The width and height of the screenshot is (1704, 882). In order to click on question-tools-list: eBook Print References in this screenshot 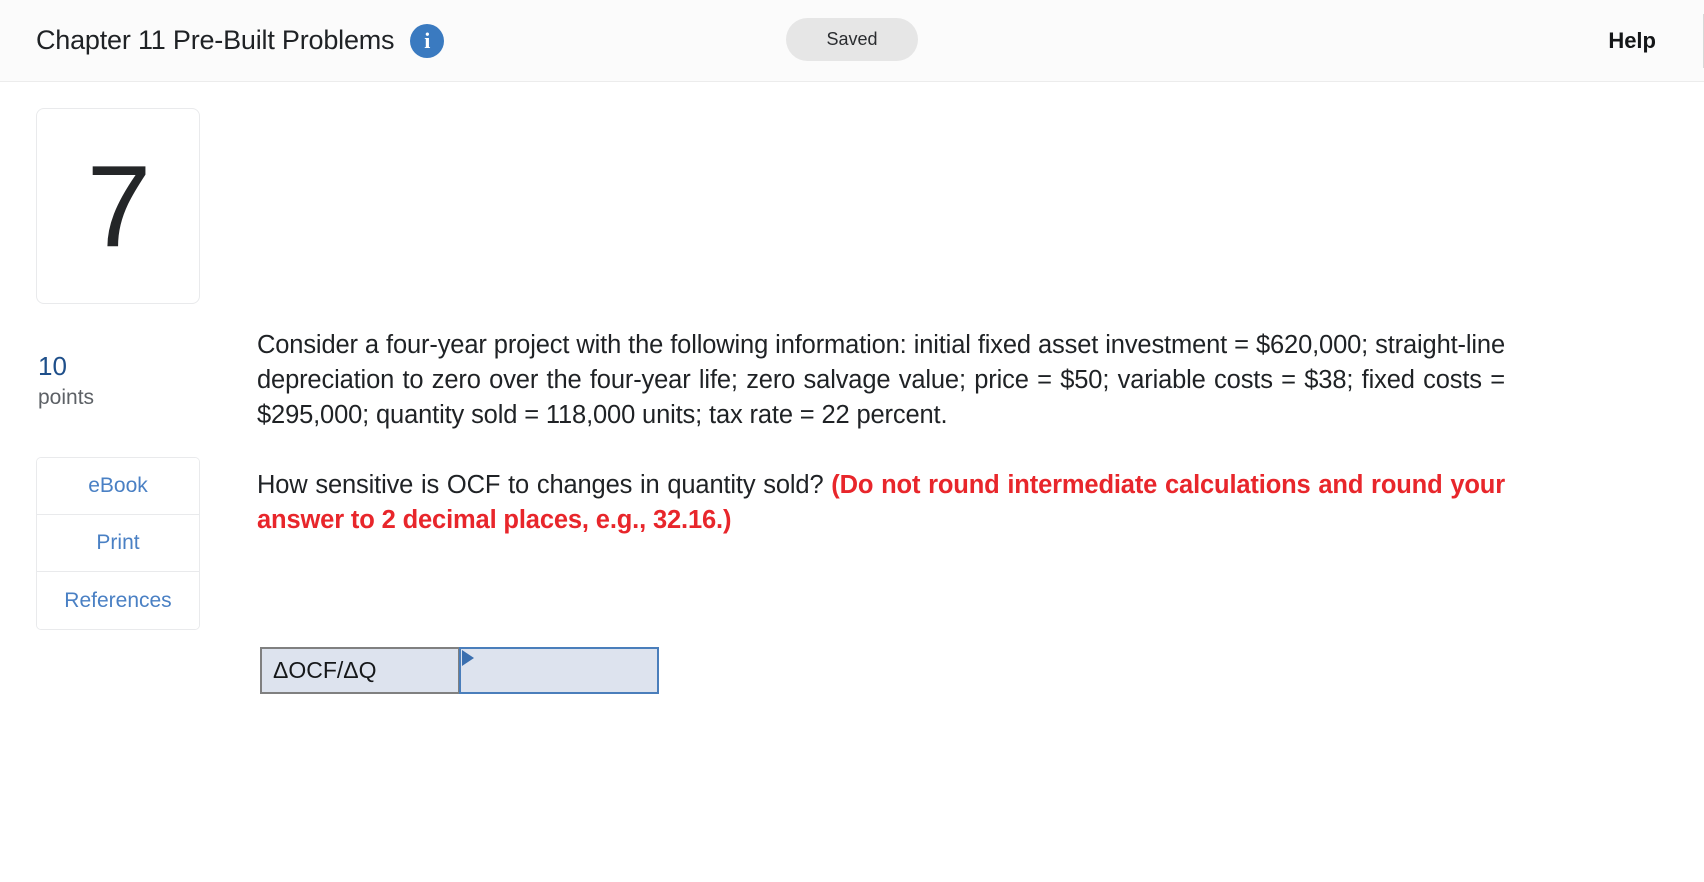, I will do `click(118, 544)`.